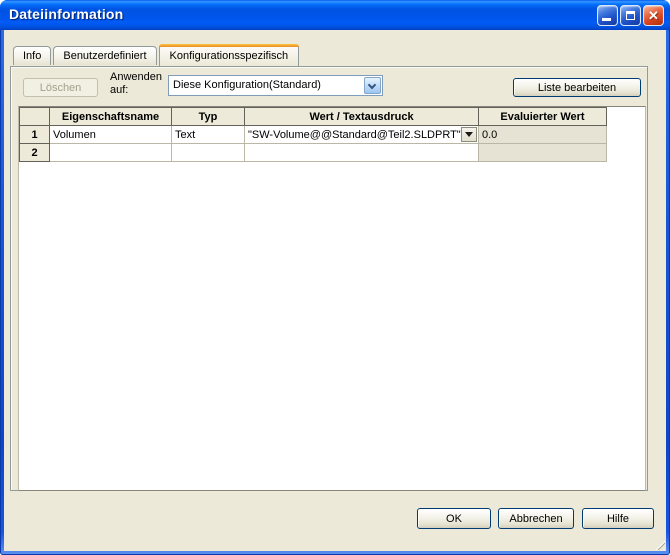 The height and width of the screenshot is (555, 670). What do you see at coordinates (136, 83) in the screenshot?
I see `apply-to-label: Anwenden auf:` at bounding box center [136, 83].